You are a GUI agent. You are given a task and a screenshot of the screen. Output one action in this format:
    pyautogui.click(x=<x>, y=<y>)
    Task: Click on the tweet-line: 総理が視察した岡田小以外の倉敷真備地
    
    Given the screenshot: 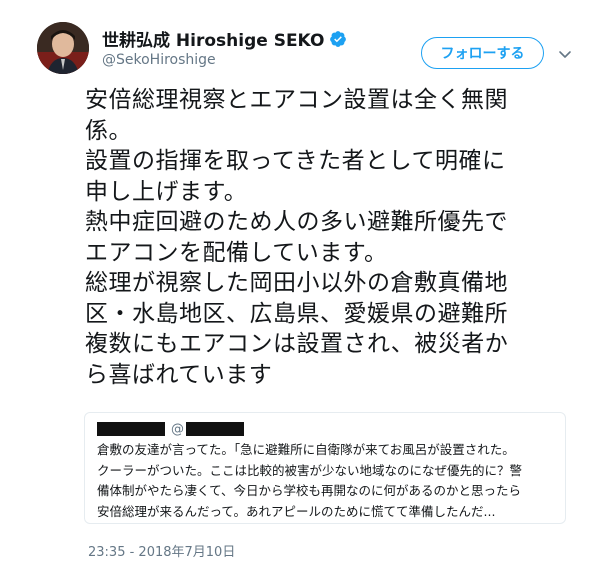 What is the action you would take?
    pyautogui.click(x=296, y=283)
    